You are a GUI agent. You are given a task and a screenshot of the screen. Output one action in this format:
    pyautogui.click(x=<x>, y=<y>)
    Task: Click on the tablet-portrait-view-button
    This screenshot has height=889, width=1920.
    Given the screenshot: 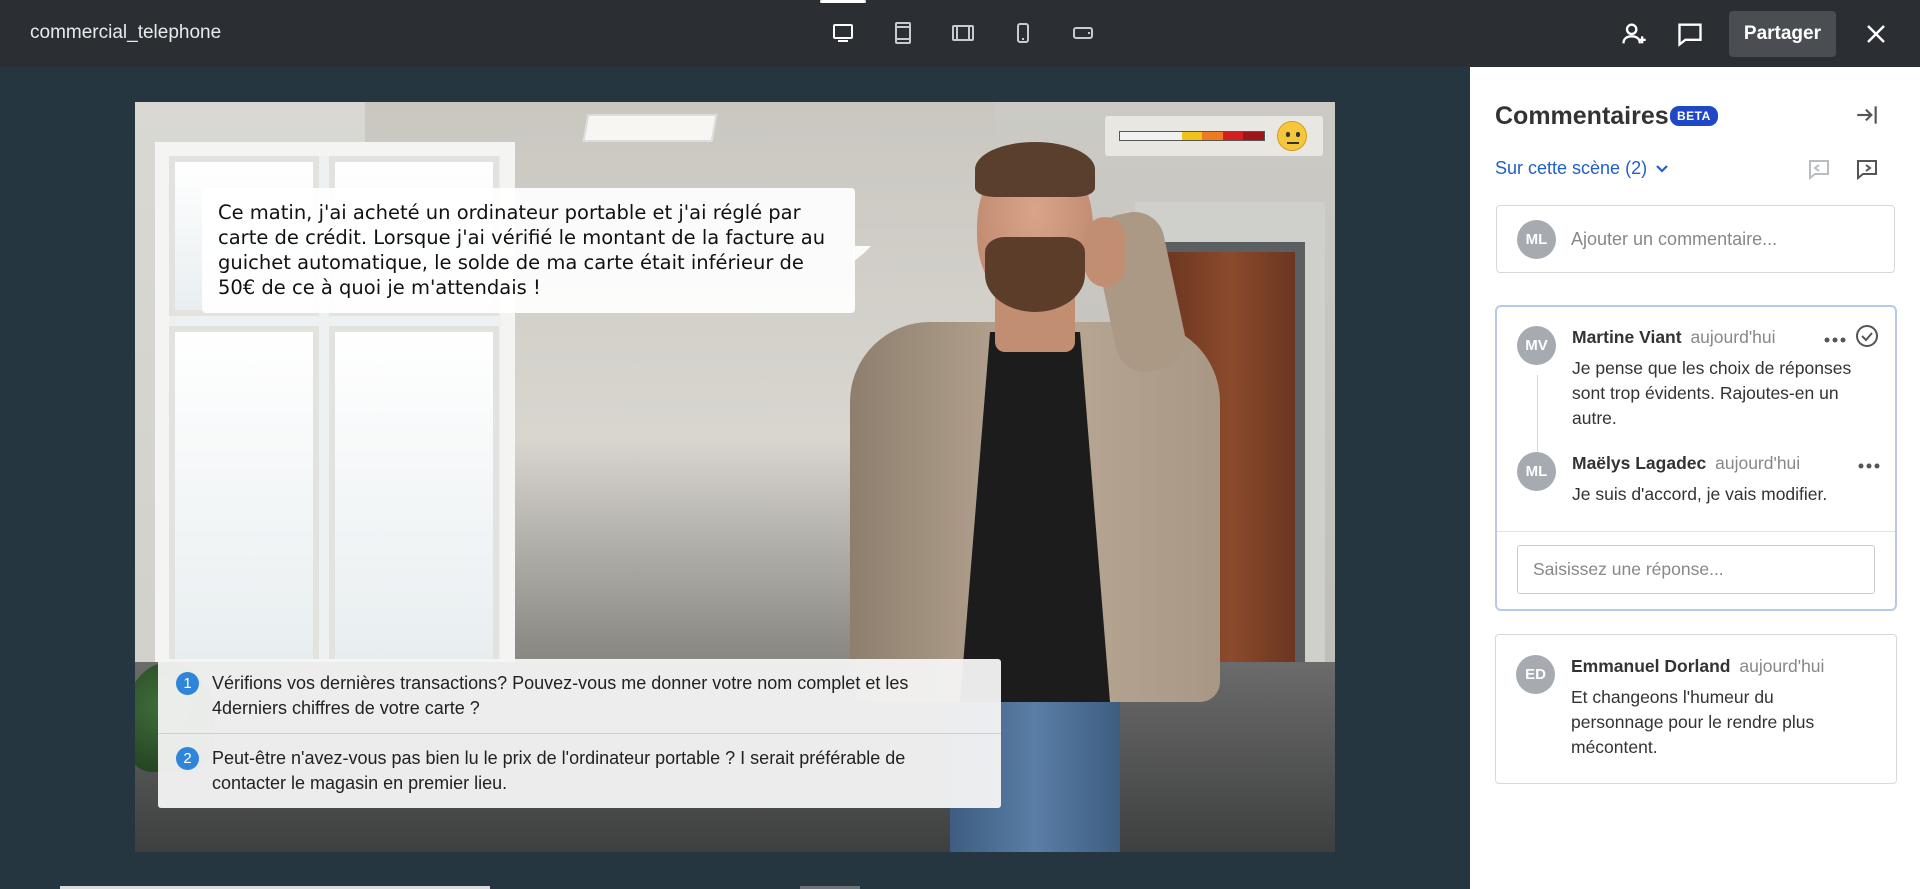 What is the action you would take?
    pyautogui.click(x=903, y=33)
    